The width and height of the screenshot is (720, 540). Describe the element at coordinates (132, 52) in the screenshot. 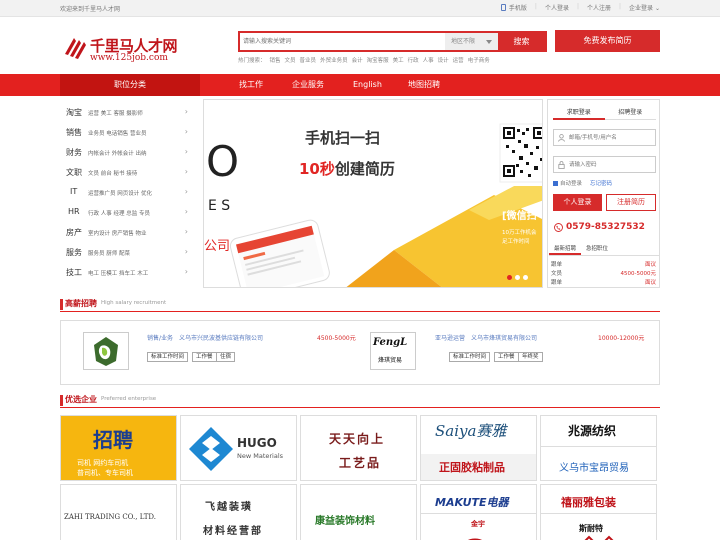

I see `site-logo: 千里马人才网 www.125job.com` at that location.